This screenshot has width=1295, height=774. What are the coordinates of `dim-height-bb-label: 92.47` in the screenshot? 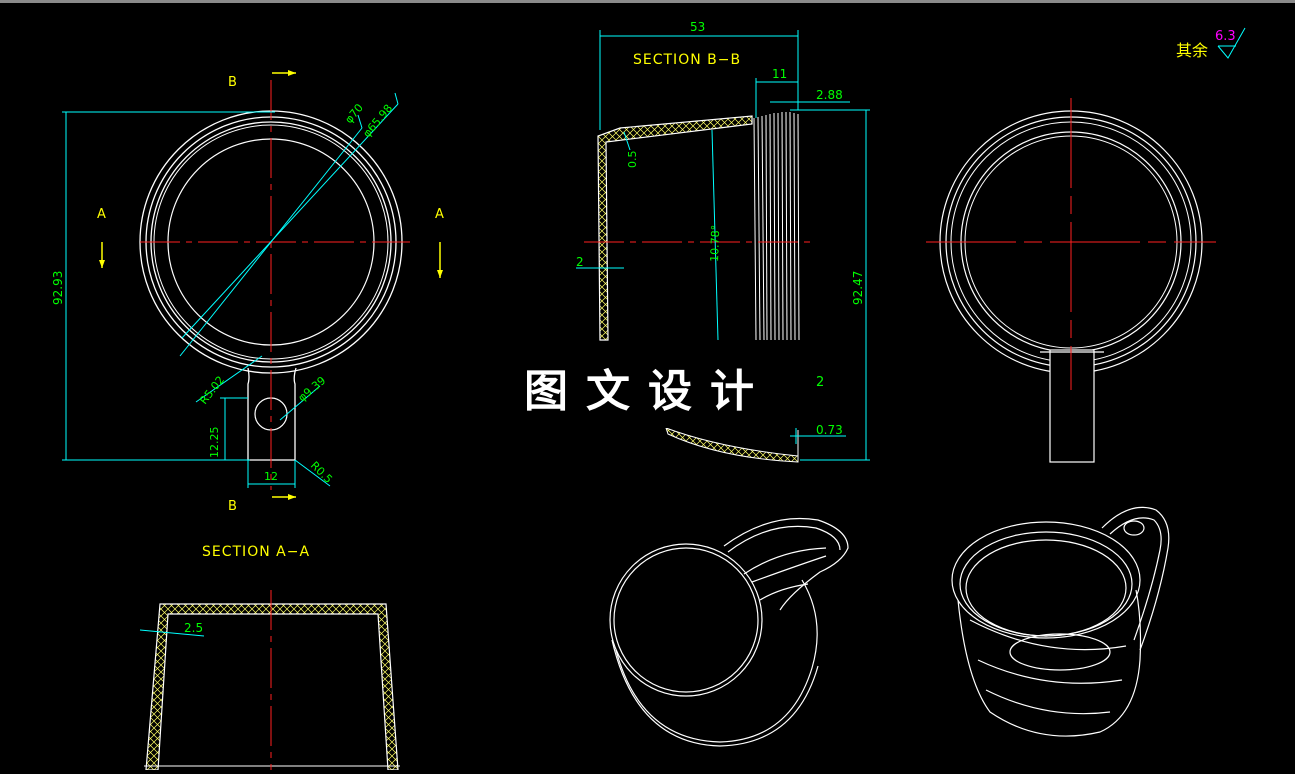 It's located at (858, 288).